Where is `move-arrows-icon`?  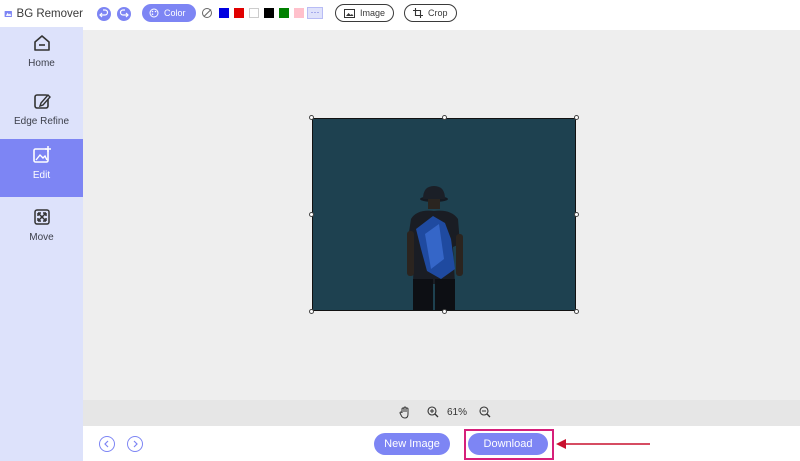
move-arrows-icon is located at coordinates (41, 217).